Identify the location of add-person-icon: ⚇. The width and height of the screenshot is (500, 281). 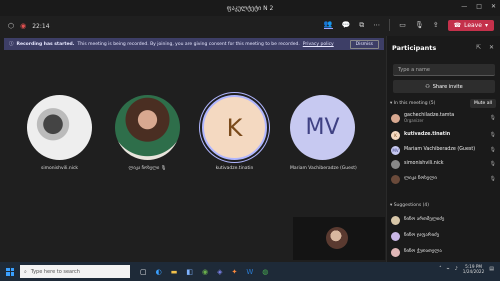
(427, 86).